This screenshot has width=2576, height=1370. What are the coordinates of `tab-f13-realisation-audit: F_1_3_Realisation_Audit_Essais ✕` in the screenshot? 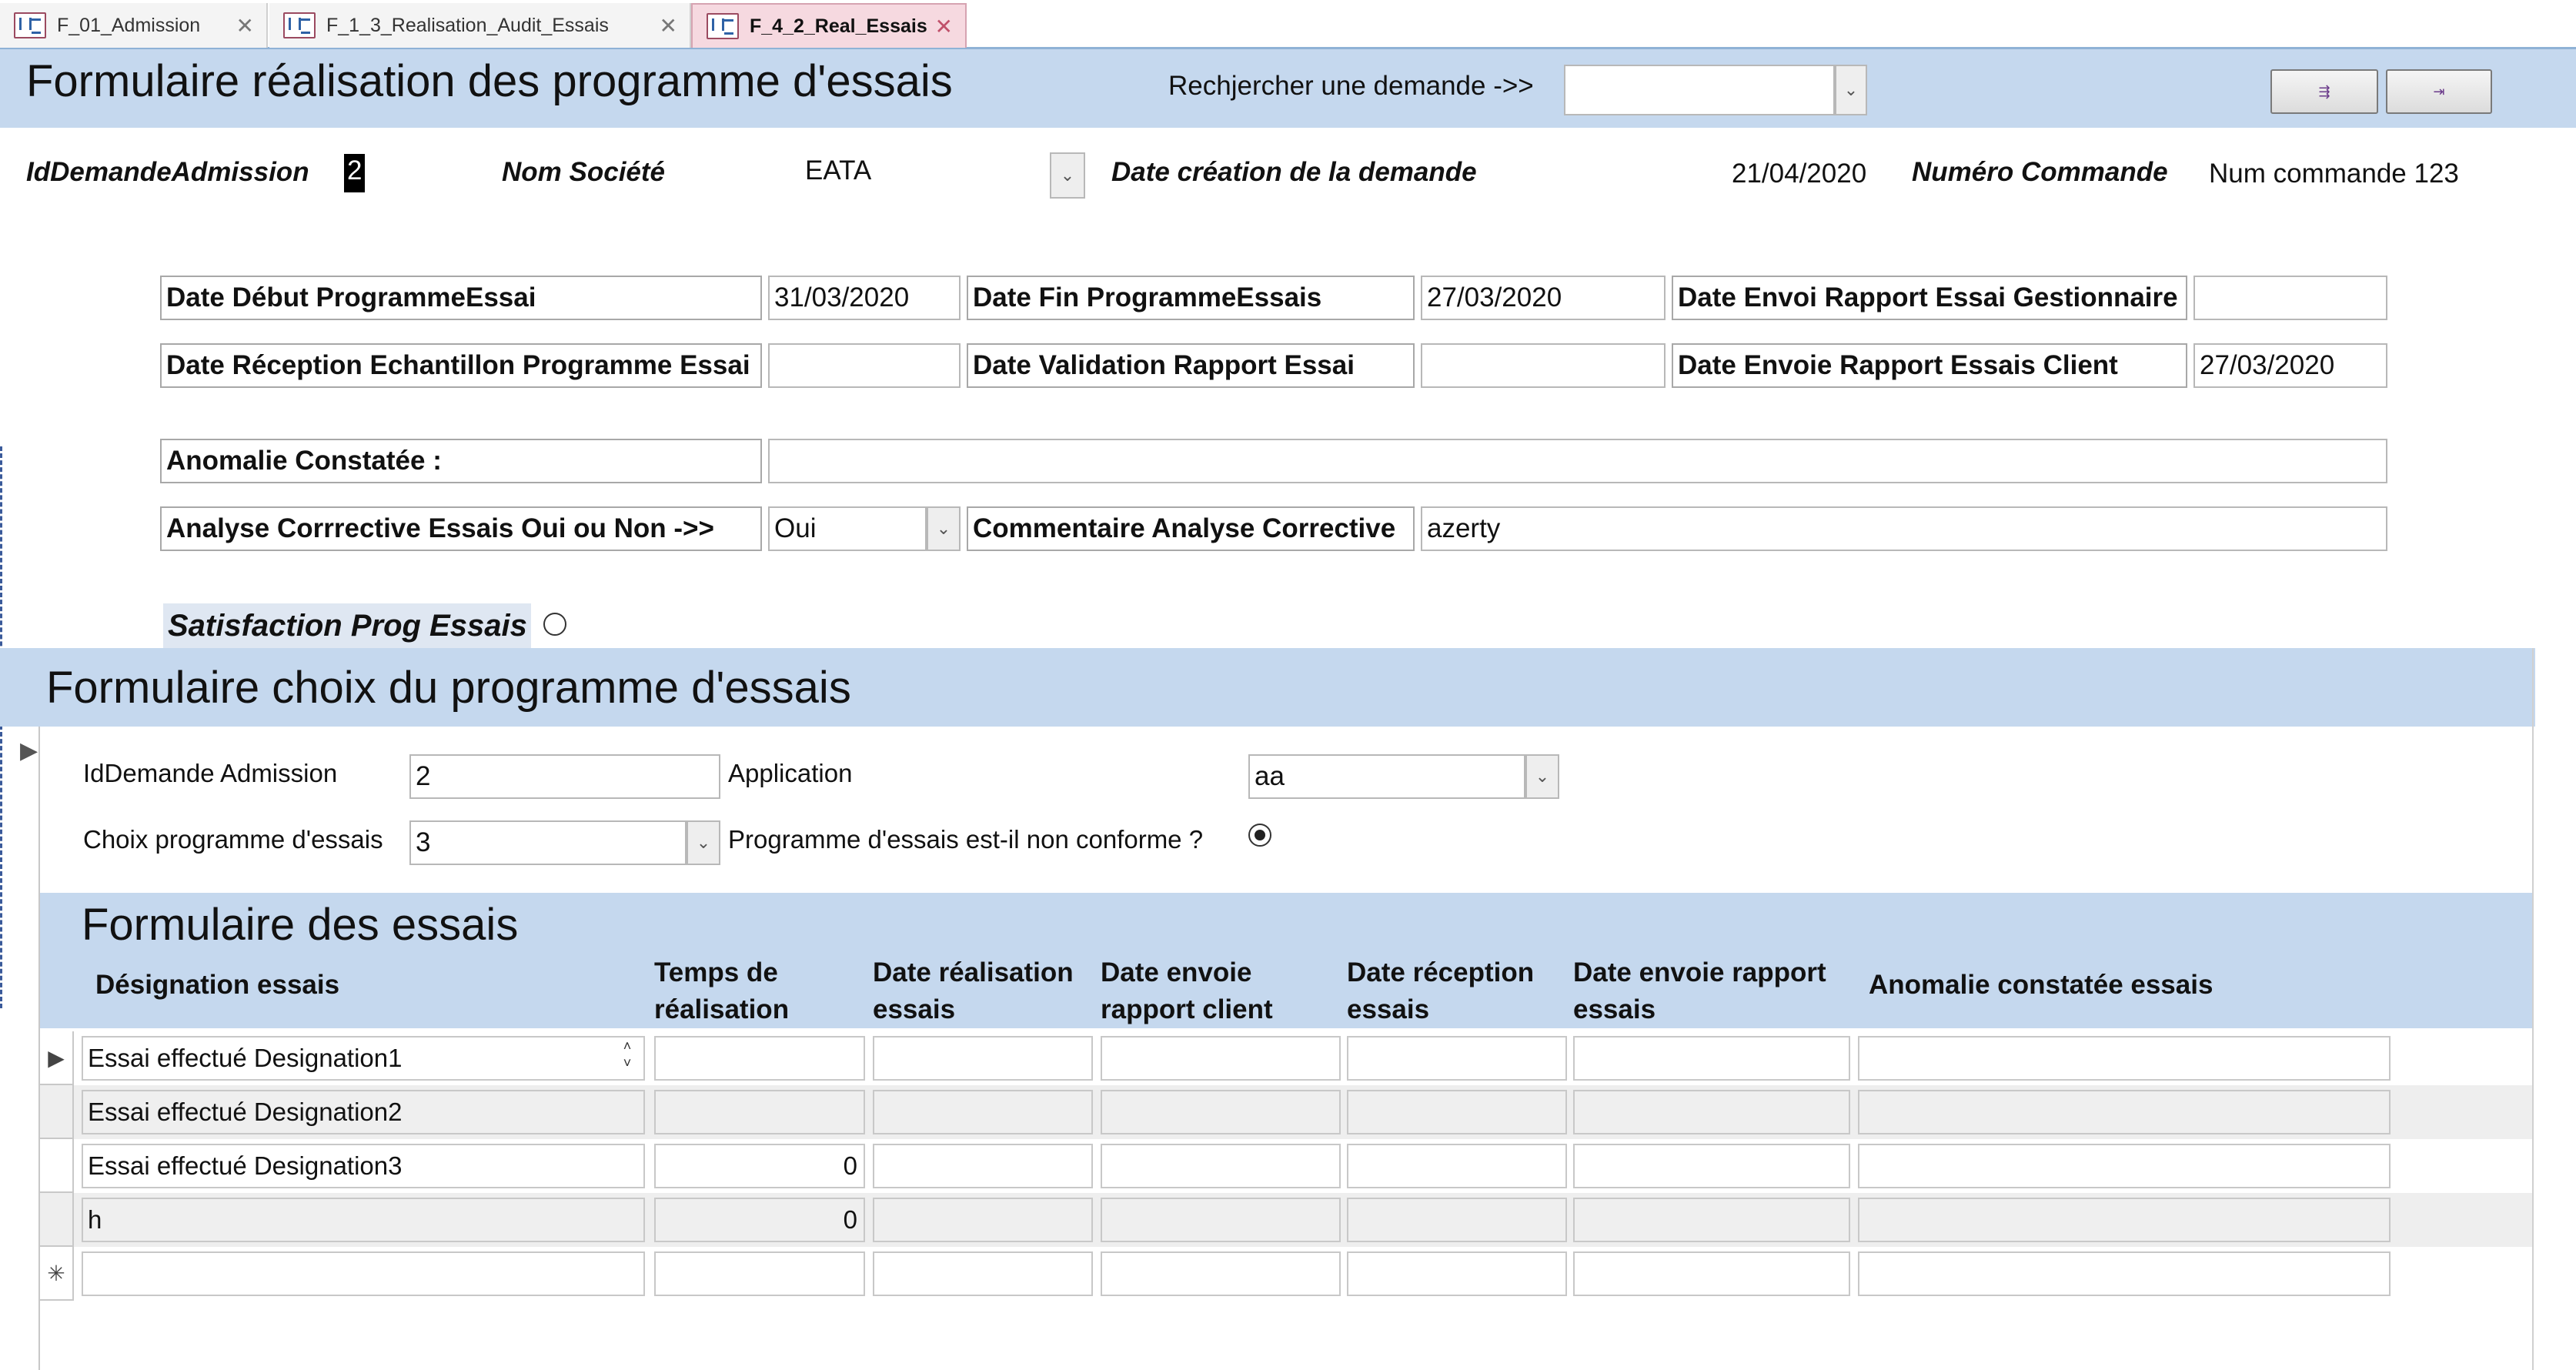 It's located at (480, 25).